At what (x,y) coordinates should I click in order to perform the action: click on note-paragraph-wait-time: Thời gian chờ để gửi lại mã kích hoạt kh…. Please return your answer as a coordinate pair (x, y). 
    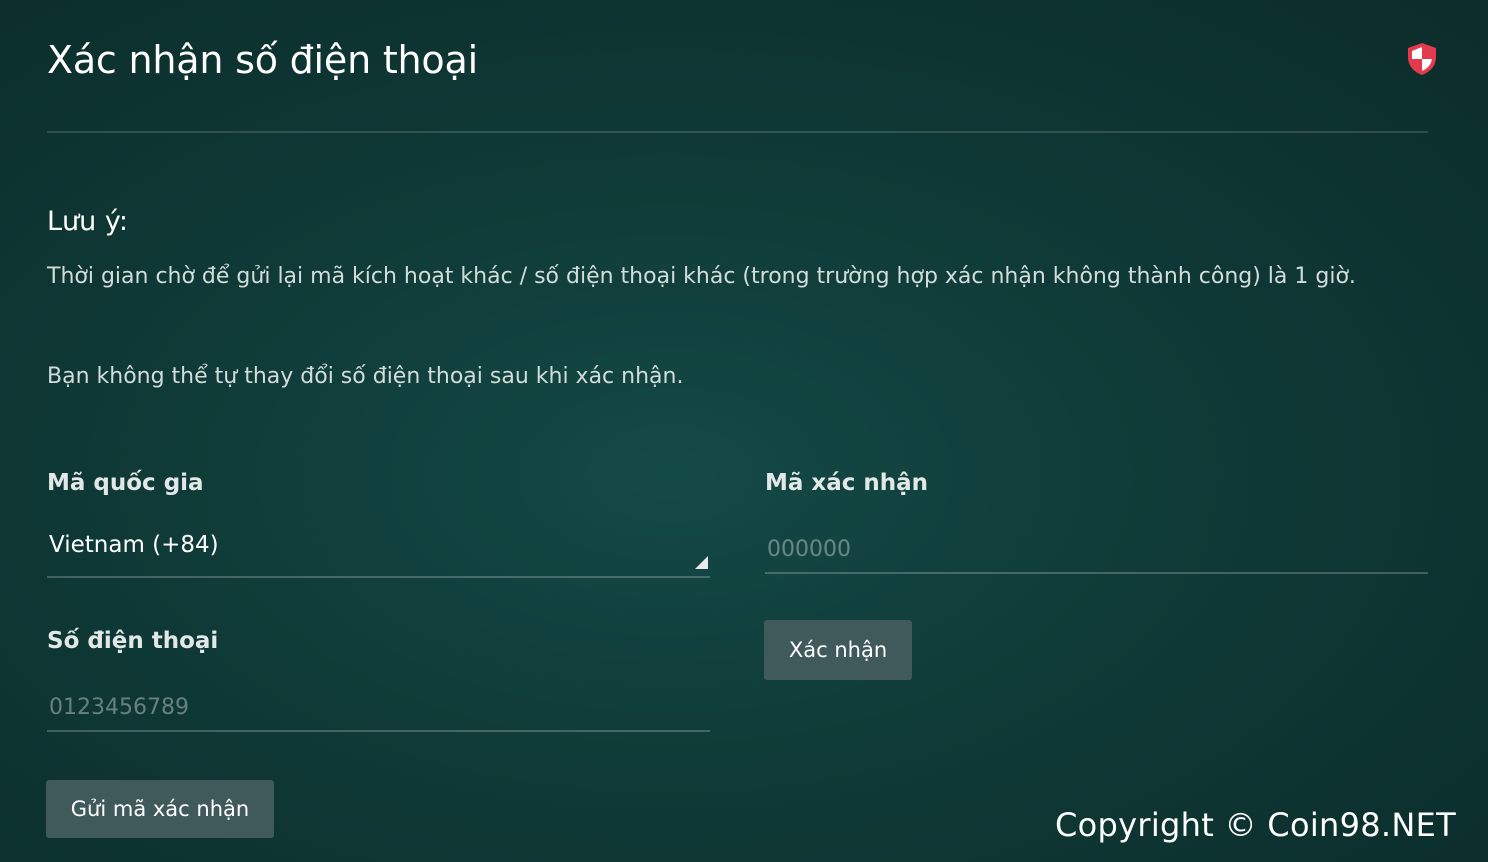
    Looking at the image, I should click on (701, 276).